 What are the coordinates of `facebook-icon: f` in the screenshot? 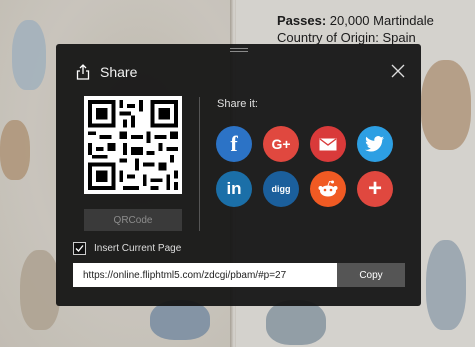 It's located at (234, 144).